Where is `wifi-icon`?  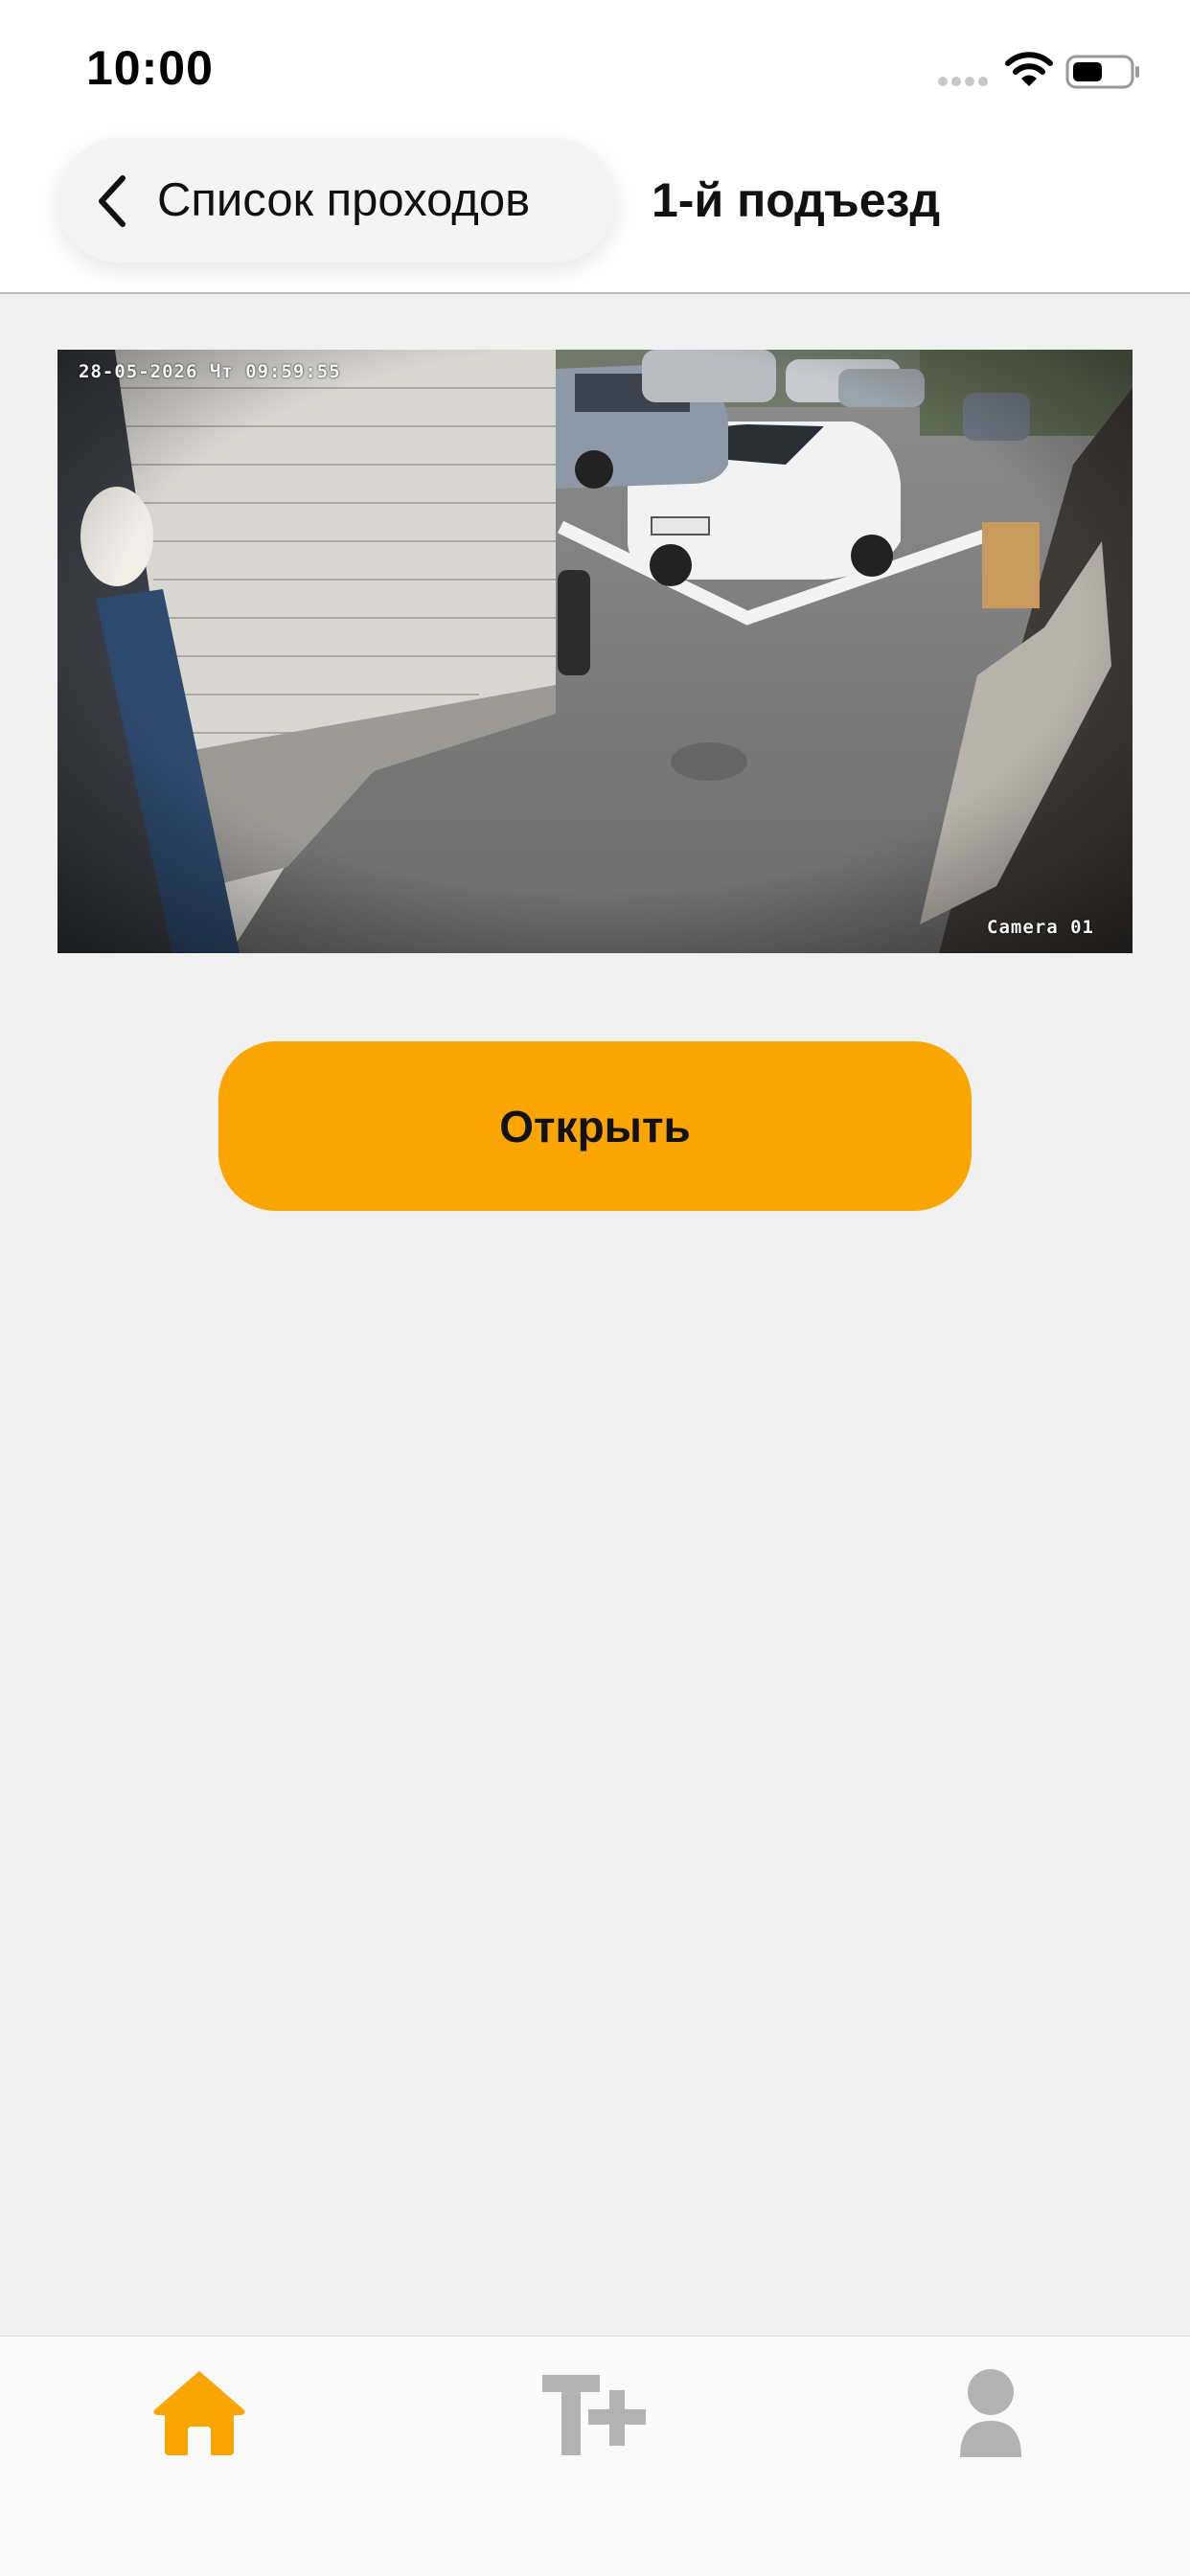 wifi-icon is located at coordinates (1029, 69).